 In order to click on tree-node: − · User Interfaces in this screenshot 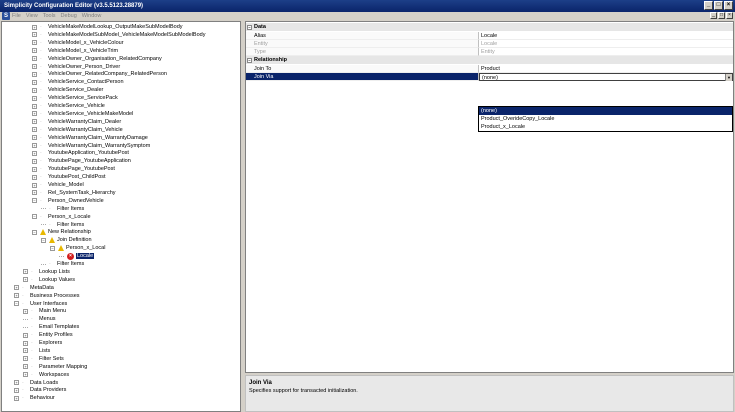, I will do `click(40, 304)`.